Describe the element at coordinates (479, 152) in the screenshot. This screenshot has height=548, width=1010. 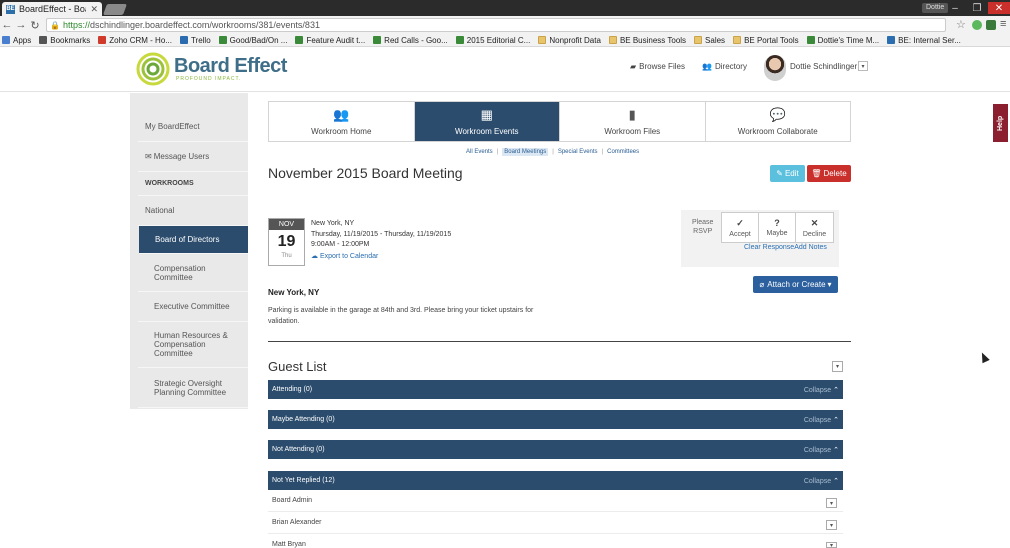
I see `filter-all-events: All Events` at that location.